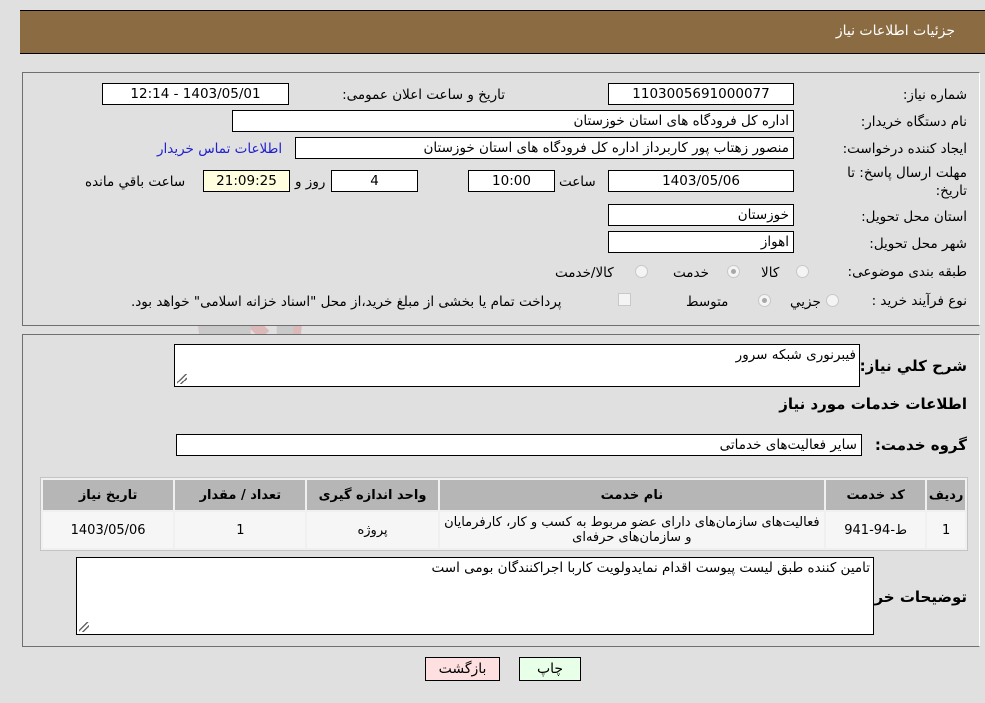 The height and width of the screenshot is (703, 985). I want to click on category-radio-goods-service, so click(641, 271).